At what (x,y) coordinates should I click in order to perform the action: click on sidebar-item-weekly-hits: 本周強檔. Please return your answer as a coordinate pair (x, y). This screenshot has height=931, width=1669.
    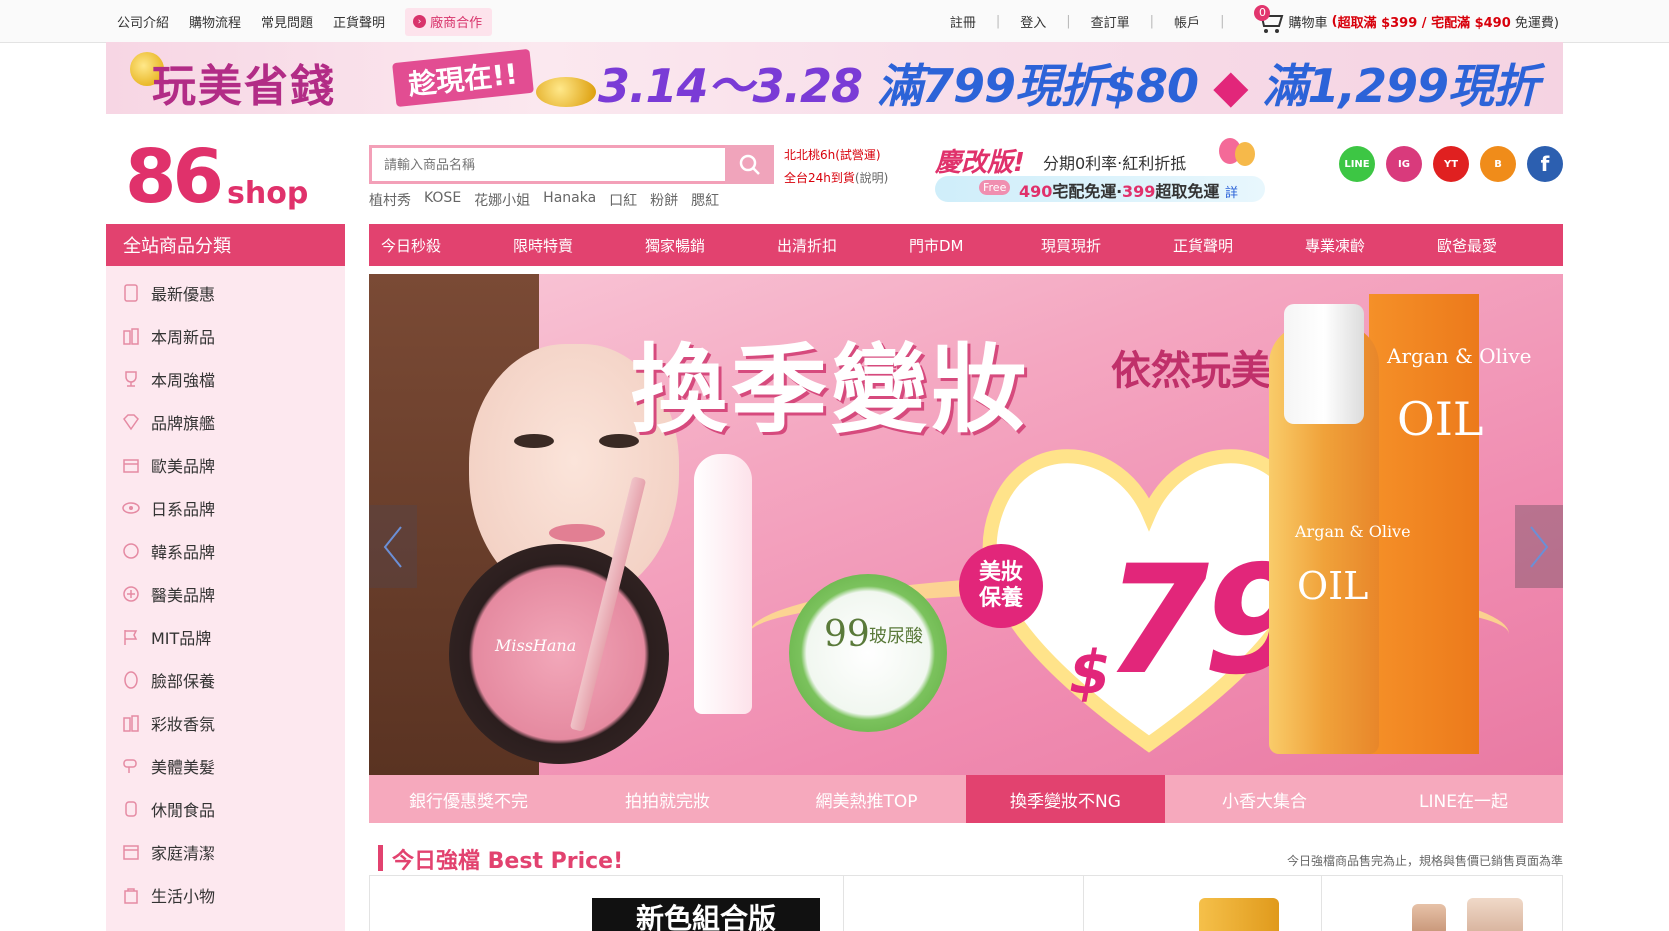
    Looking at the image, I should click on (167, 378).